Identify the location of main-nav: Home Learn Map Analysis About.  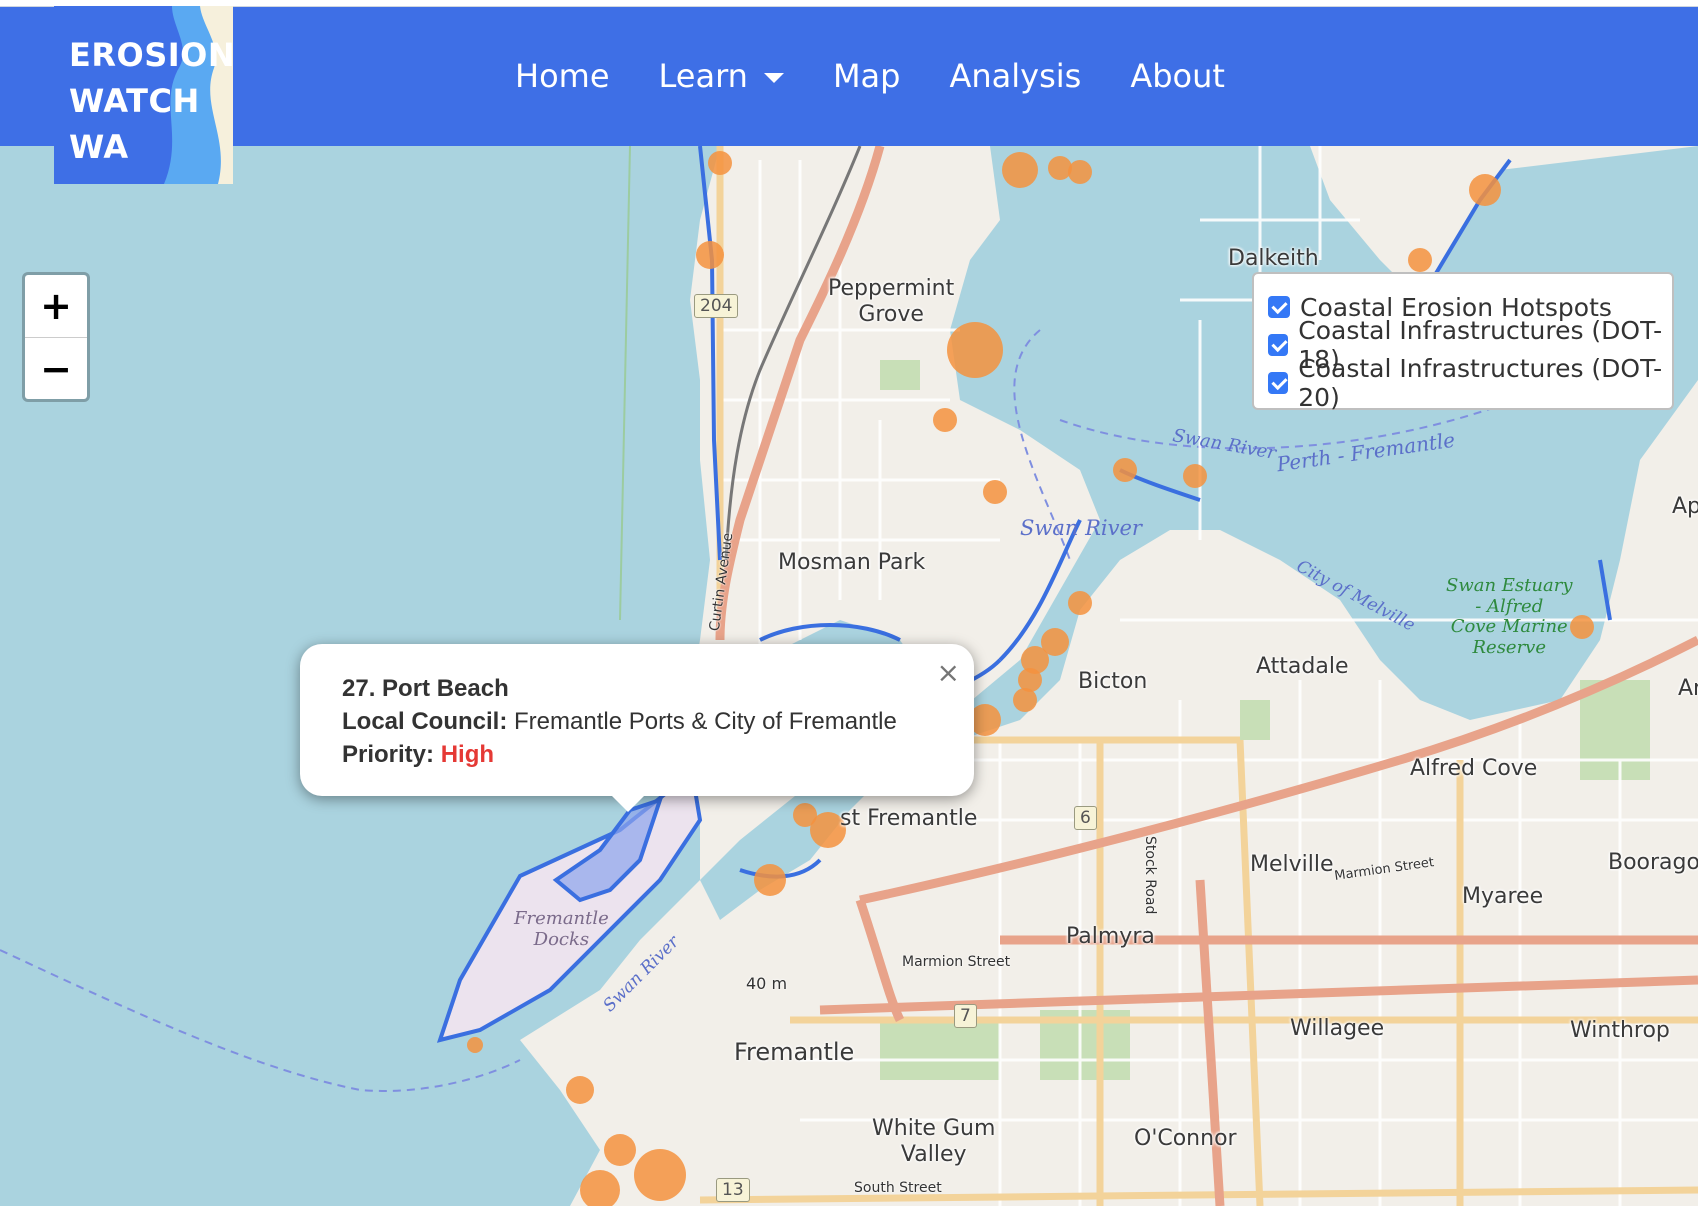
(894, 76).